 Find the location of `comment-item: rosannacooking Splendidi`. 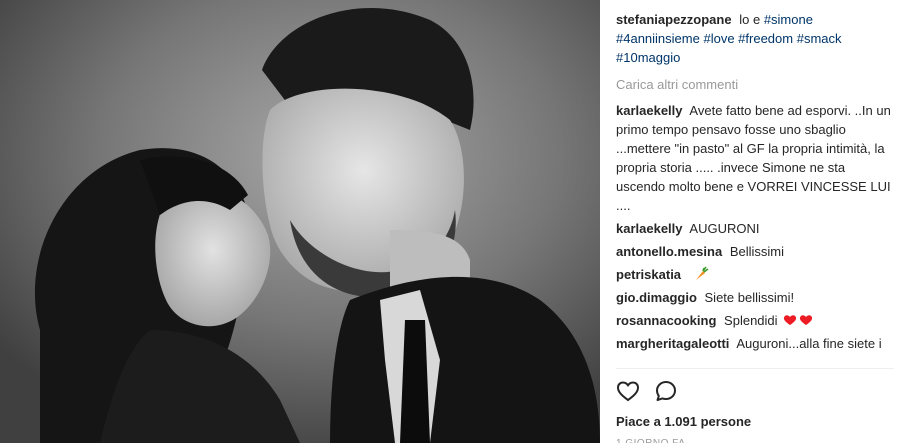

comment-item: rosannacooking Splendidi is located at coordinates (755, 320).